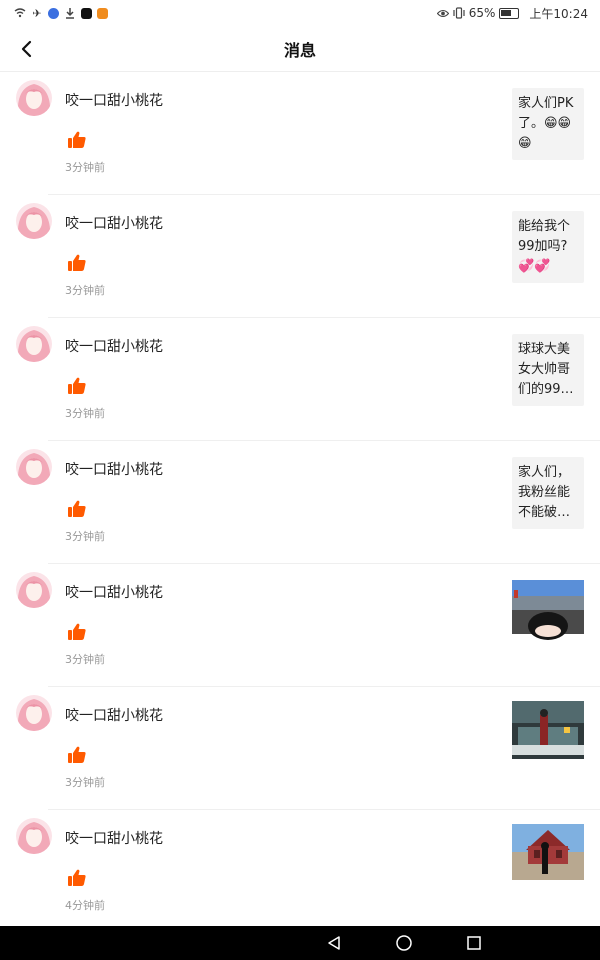 The height and width of the screenshot is (960, 600). I want to click on circle-home-icon, so click(404, 943).